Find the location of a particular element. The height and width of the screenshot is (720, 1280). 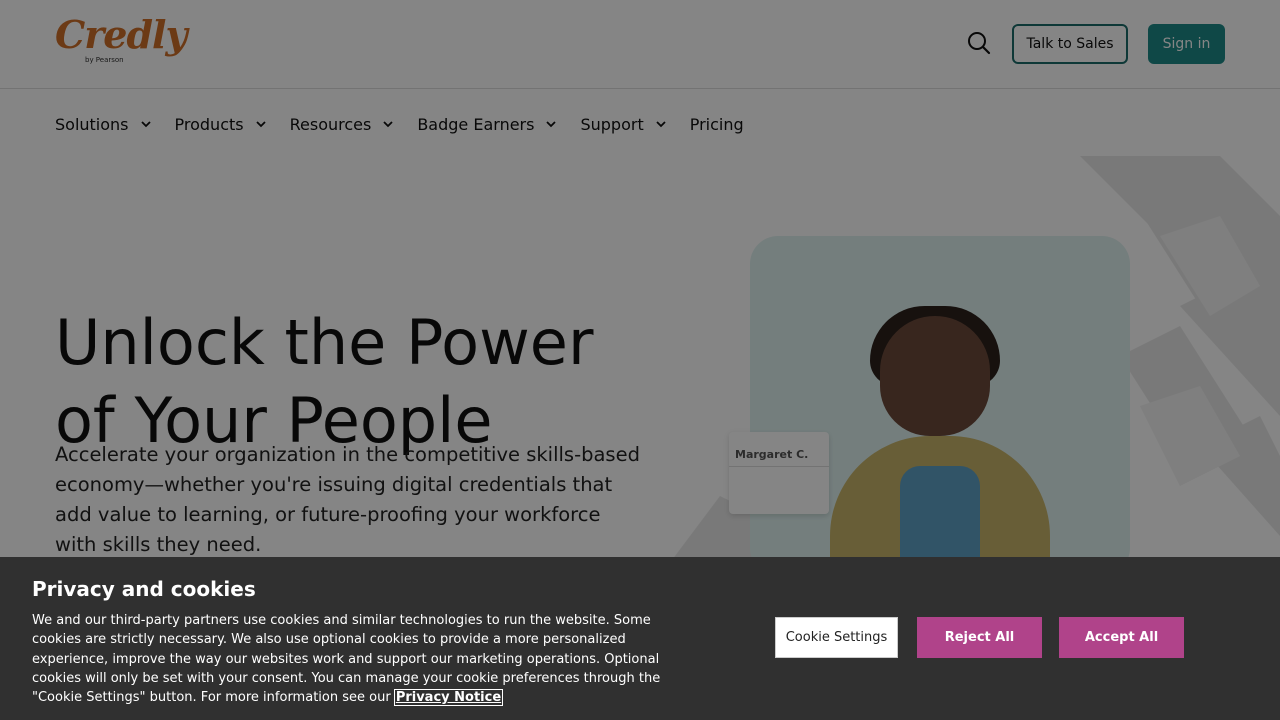

cookie-title: Privacy and cookies is located at coordinates (144, 589).